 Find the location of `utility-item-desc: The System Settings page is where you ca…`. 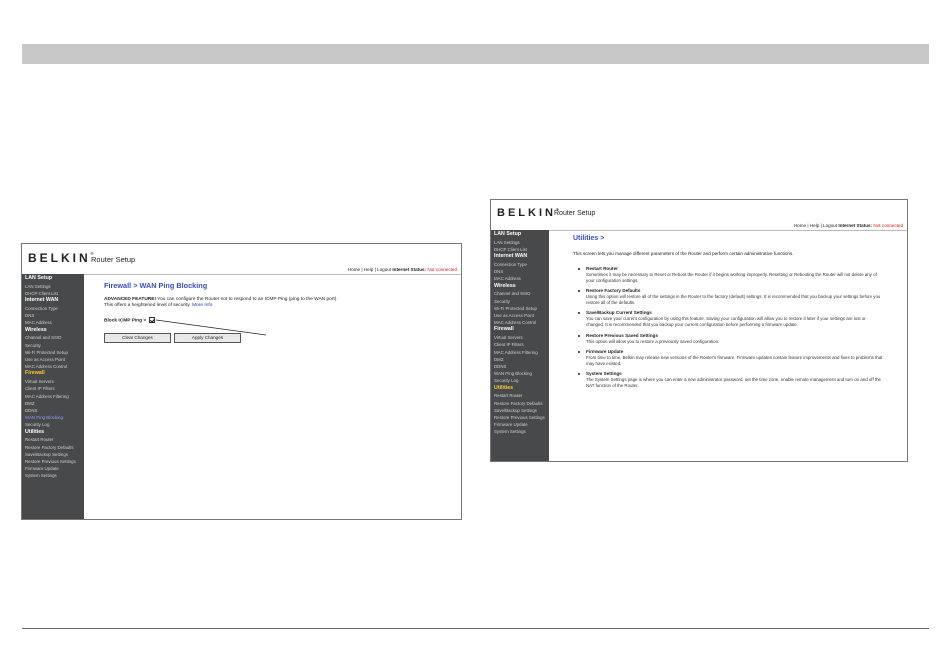

utility-item-desc: The System Settings page is where you ca… is located at coordinates (733, 382).